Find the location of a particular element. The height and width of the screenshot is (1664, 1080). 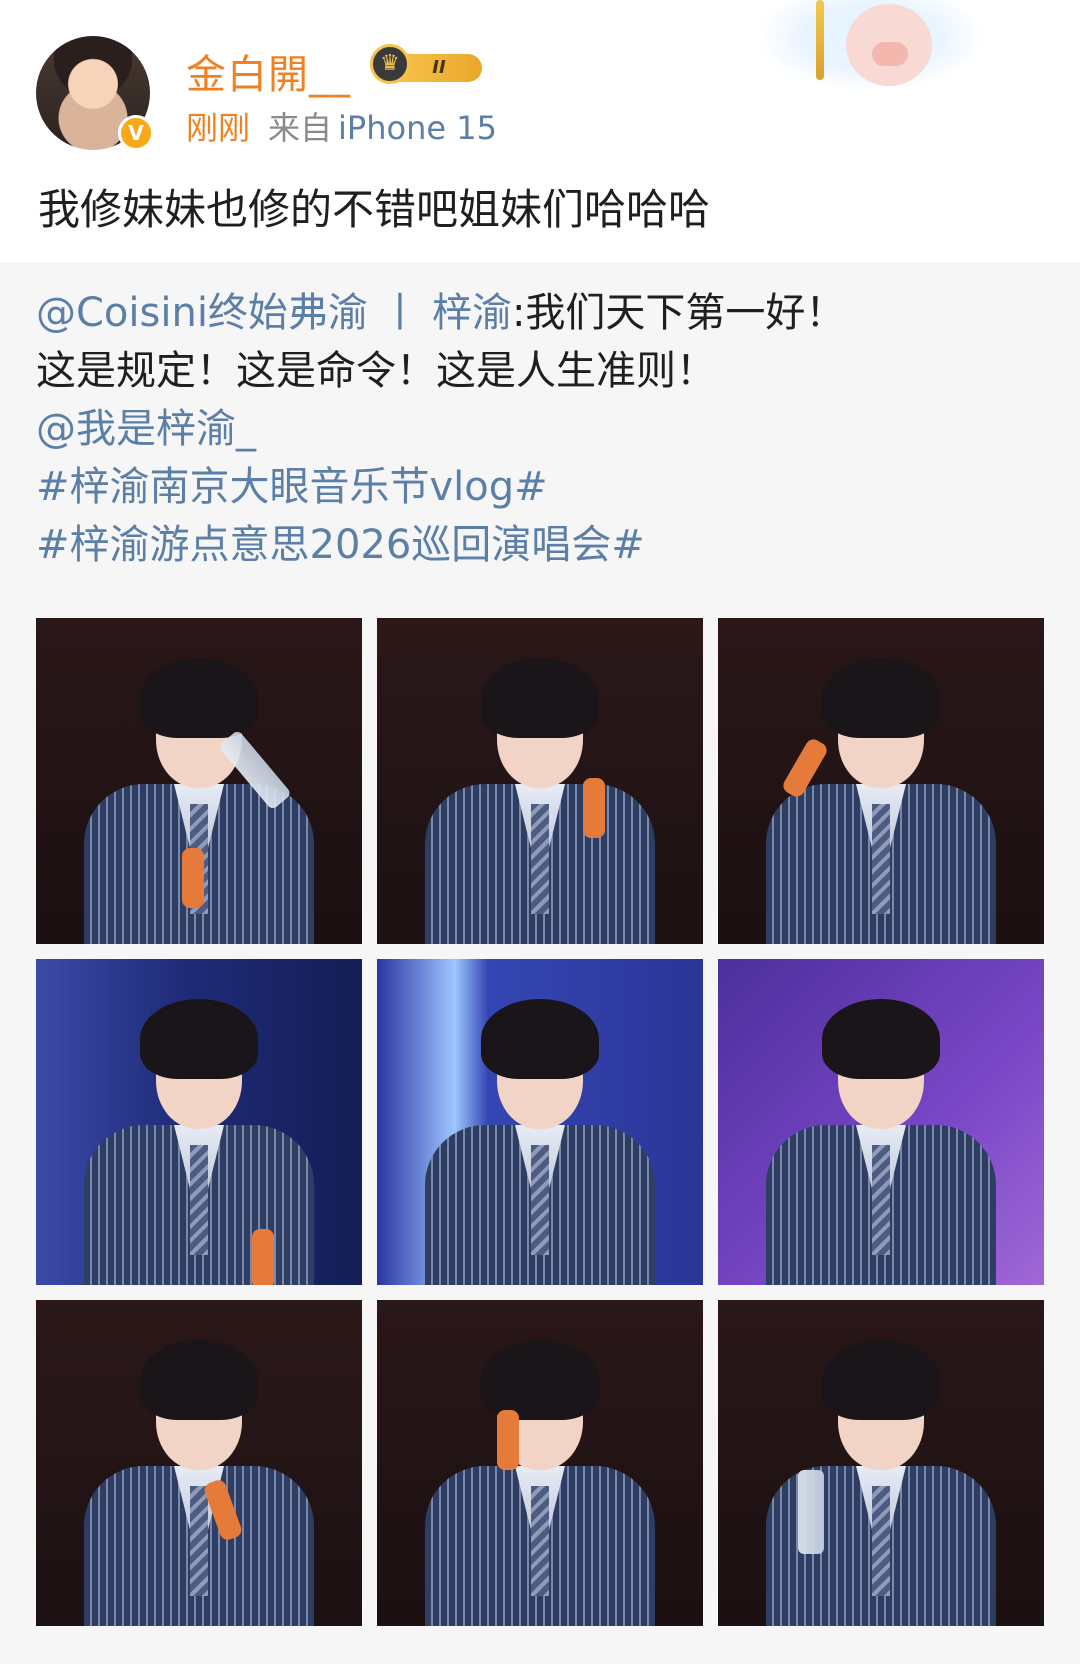

crown-level-icon: ♛ is located at coordinates (390, 64).